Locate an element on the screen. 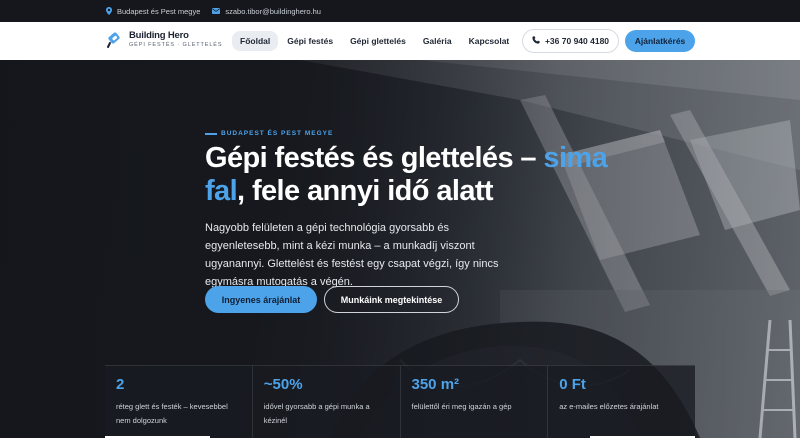 This screenshot has height=438, width=800. stat-item: 350 m² felülettől éri meg igazán a gép is located at coordinates (475, 402).